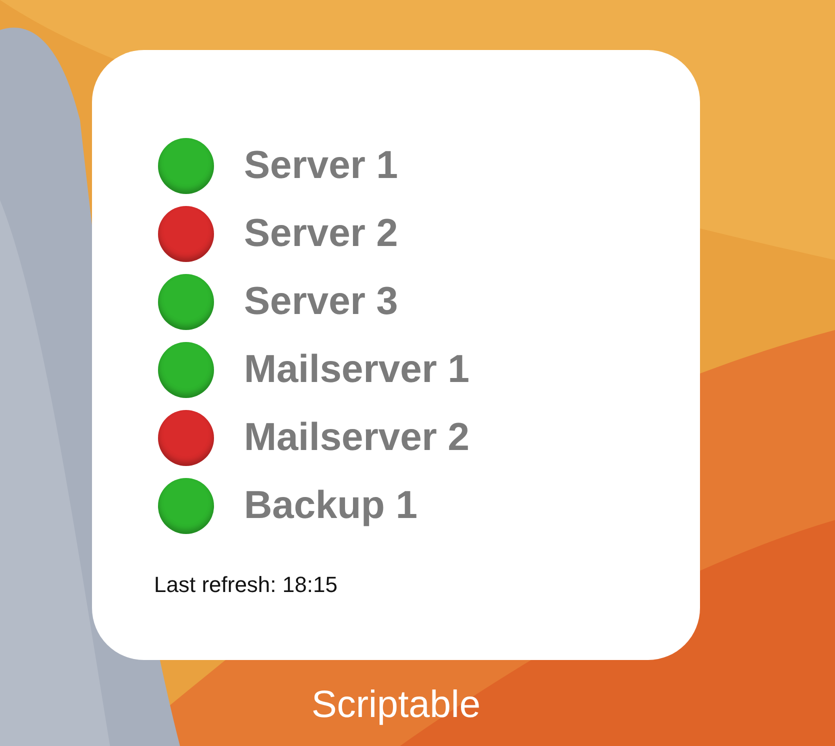 The width and height of the screenshot is (835, 746). I want to click on last-refresh: Last refresh: 18:15, so click(246, 585).